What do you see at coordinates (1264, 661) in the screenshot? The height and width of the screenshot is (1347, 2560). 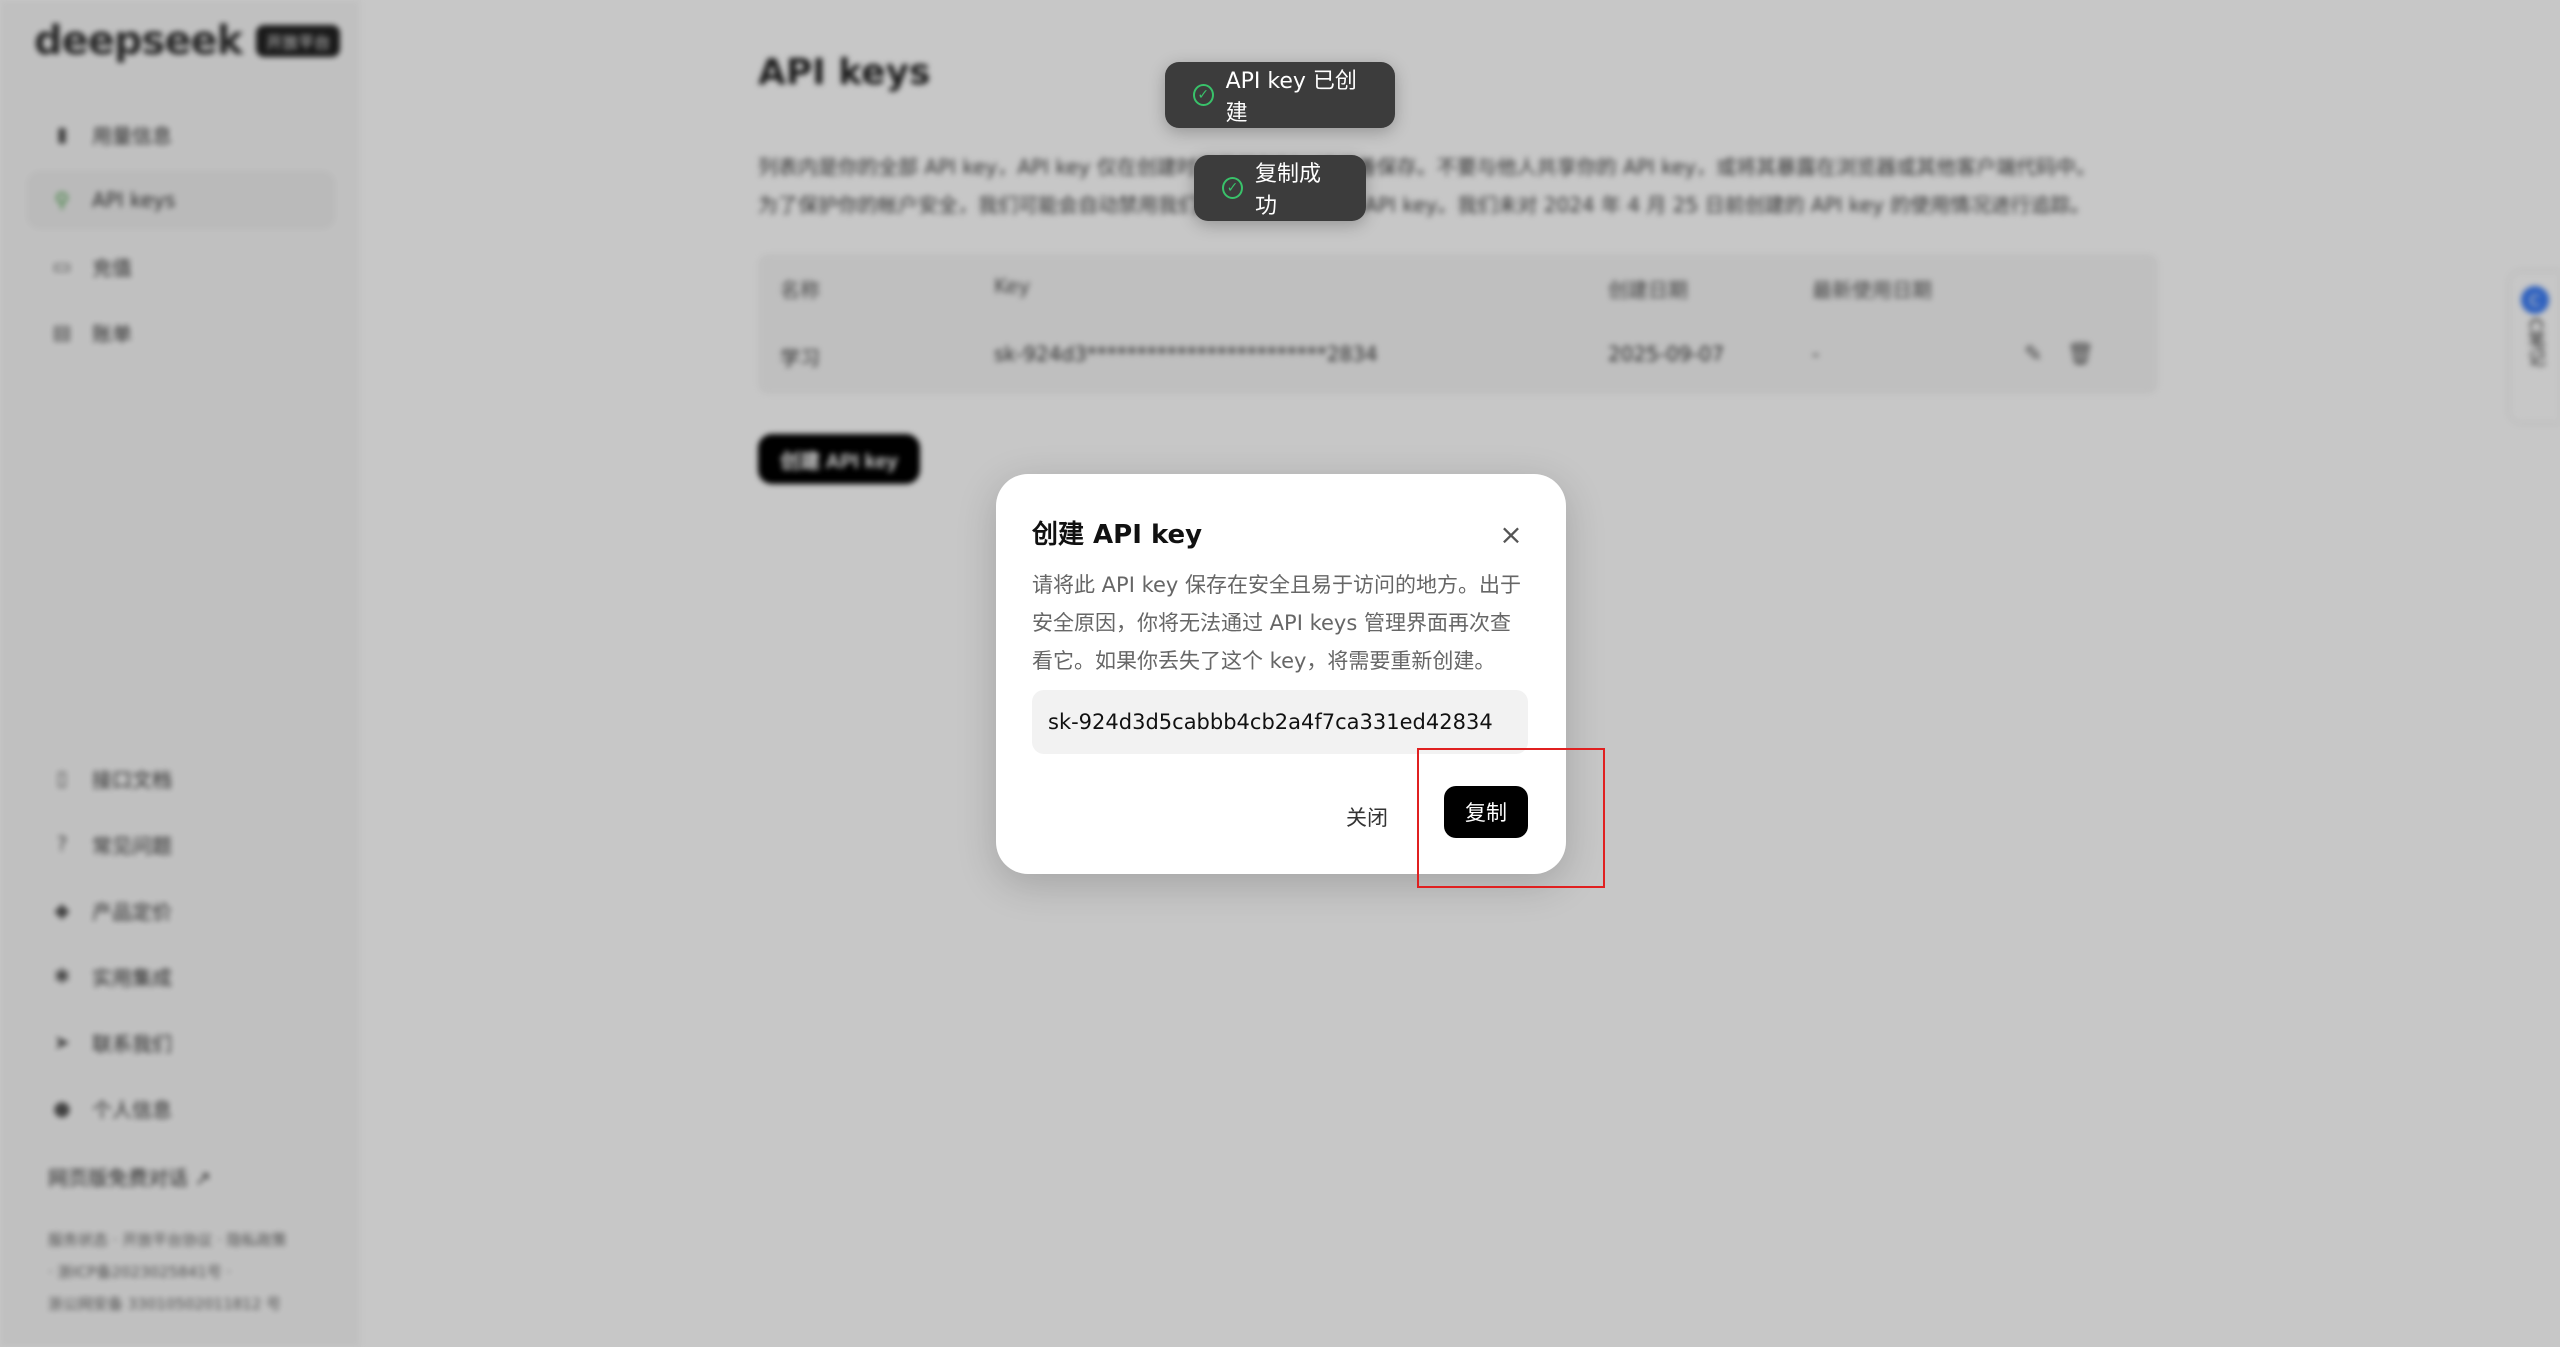 I see `dialog-message-line: 看它。如果你丢失了这个 key，将需要重新创建。` at bounding box center [1264, 661].